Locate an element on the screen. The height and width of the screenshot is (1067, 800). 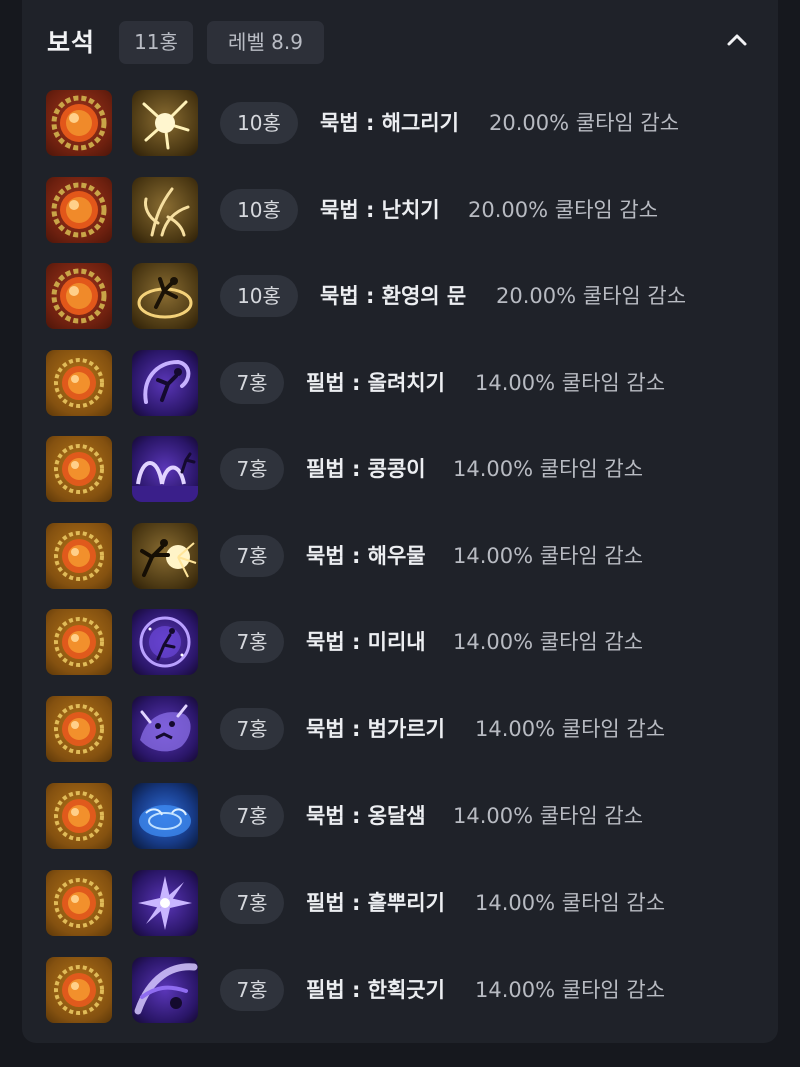
section-title: 보석 is located at coordinates (71, 42).